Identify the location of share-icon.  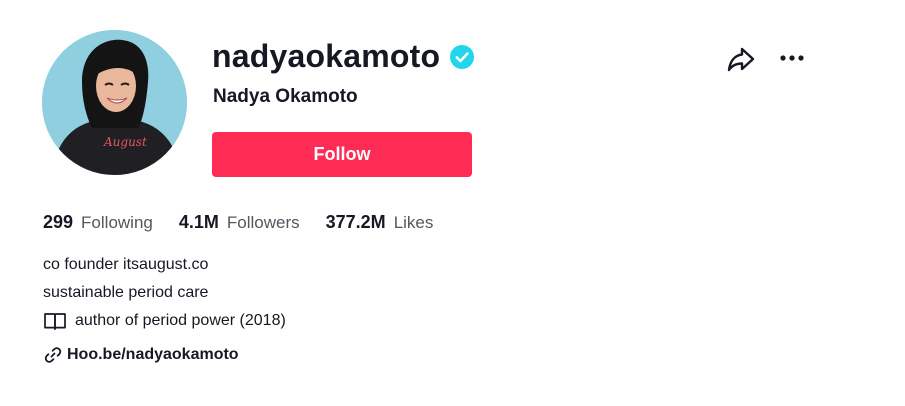
(741, 59).